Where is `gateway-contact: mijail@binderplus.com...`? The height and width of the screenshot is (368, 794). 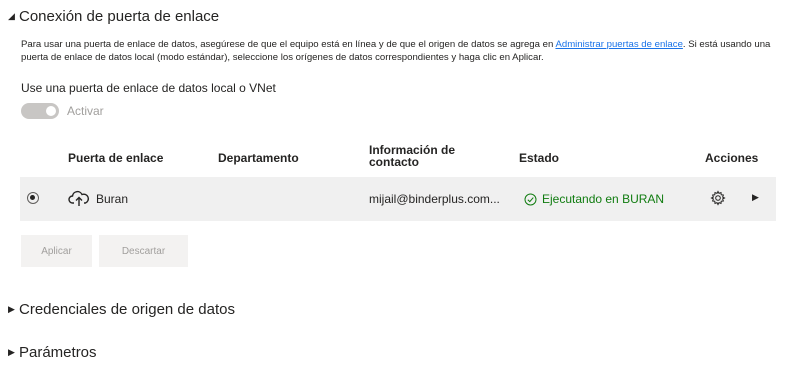
gateway-contact: mijail@binderplus.com... is located at coordinates (434, 199).